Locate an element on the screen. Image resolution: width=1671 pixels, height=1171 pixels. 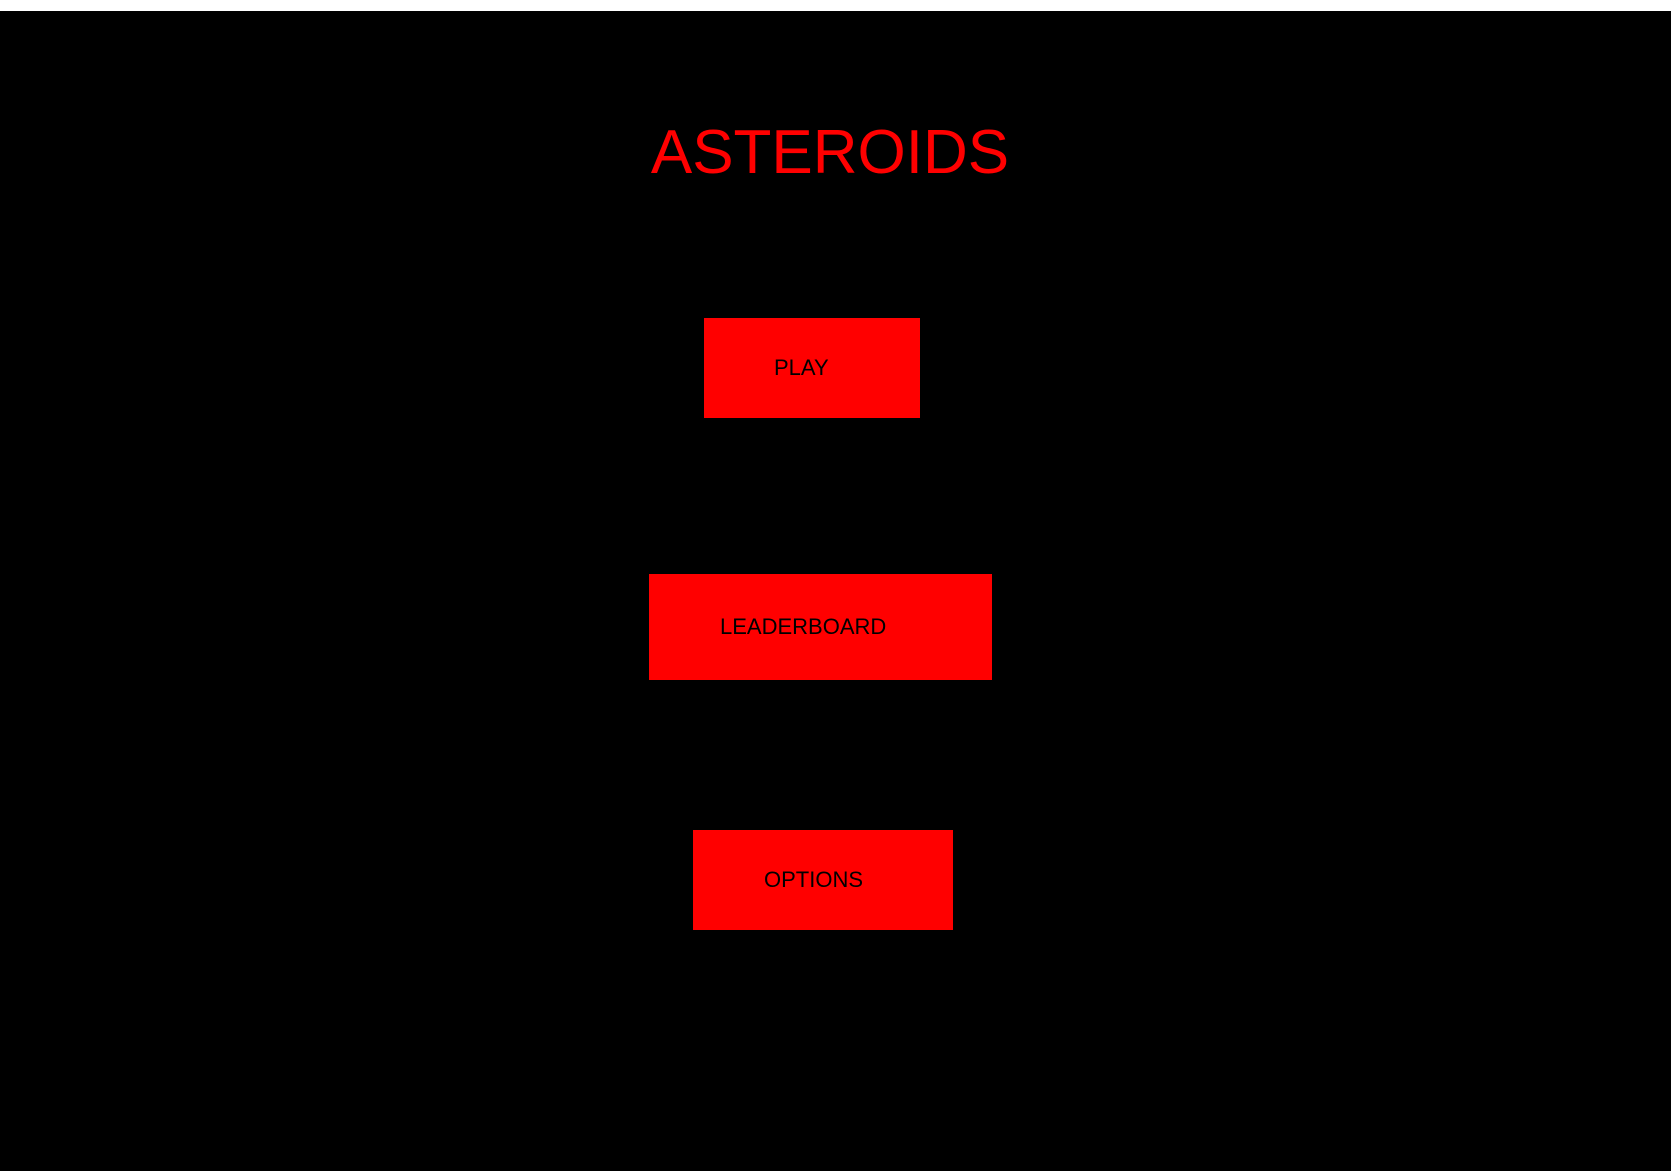
options-button: OPTIONS is located at coordinates (823, 880).